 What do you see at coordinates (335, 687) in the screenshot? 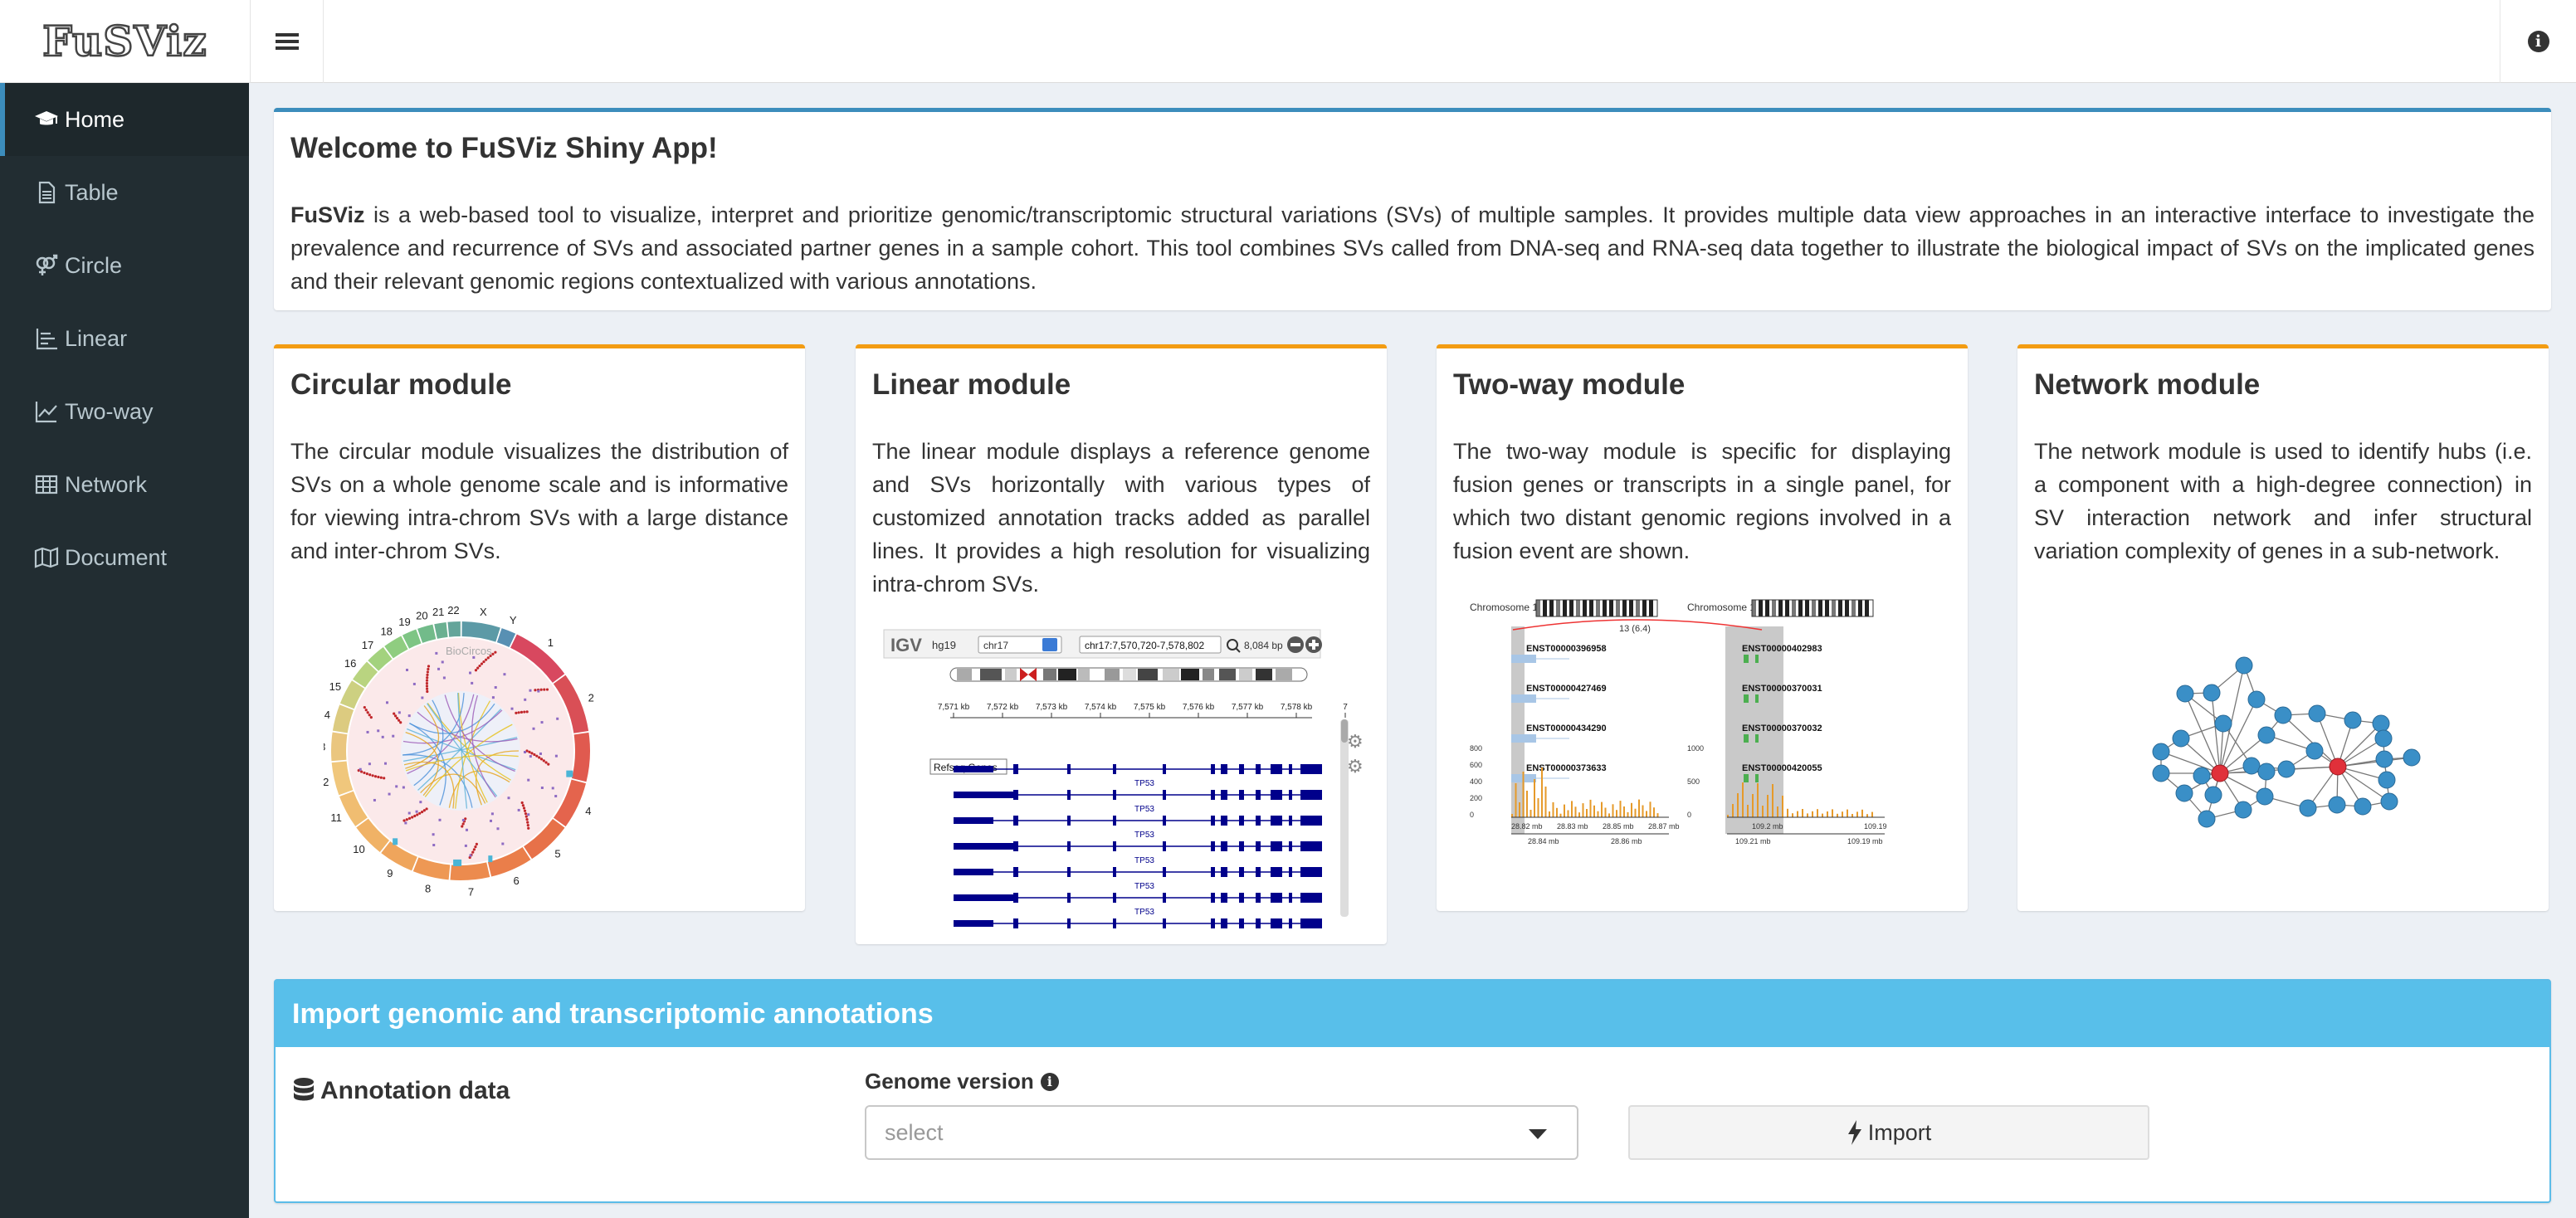
I see `circos-chrom-label: 15` at bounding box center [335, 687].